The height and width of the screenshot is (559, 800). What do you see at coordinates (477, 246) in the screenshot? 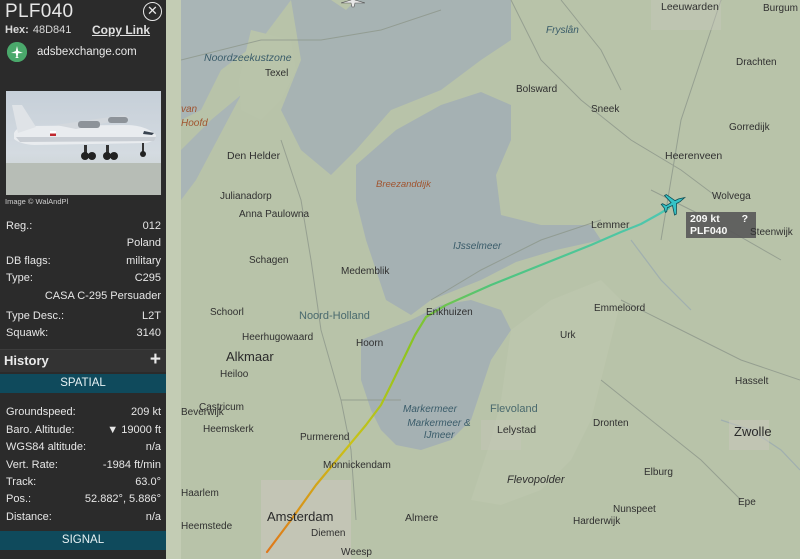
I see `map-label-ijsselmeer: IJsselmeer` at bounding box center [477, 246].